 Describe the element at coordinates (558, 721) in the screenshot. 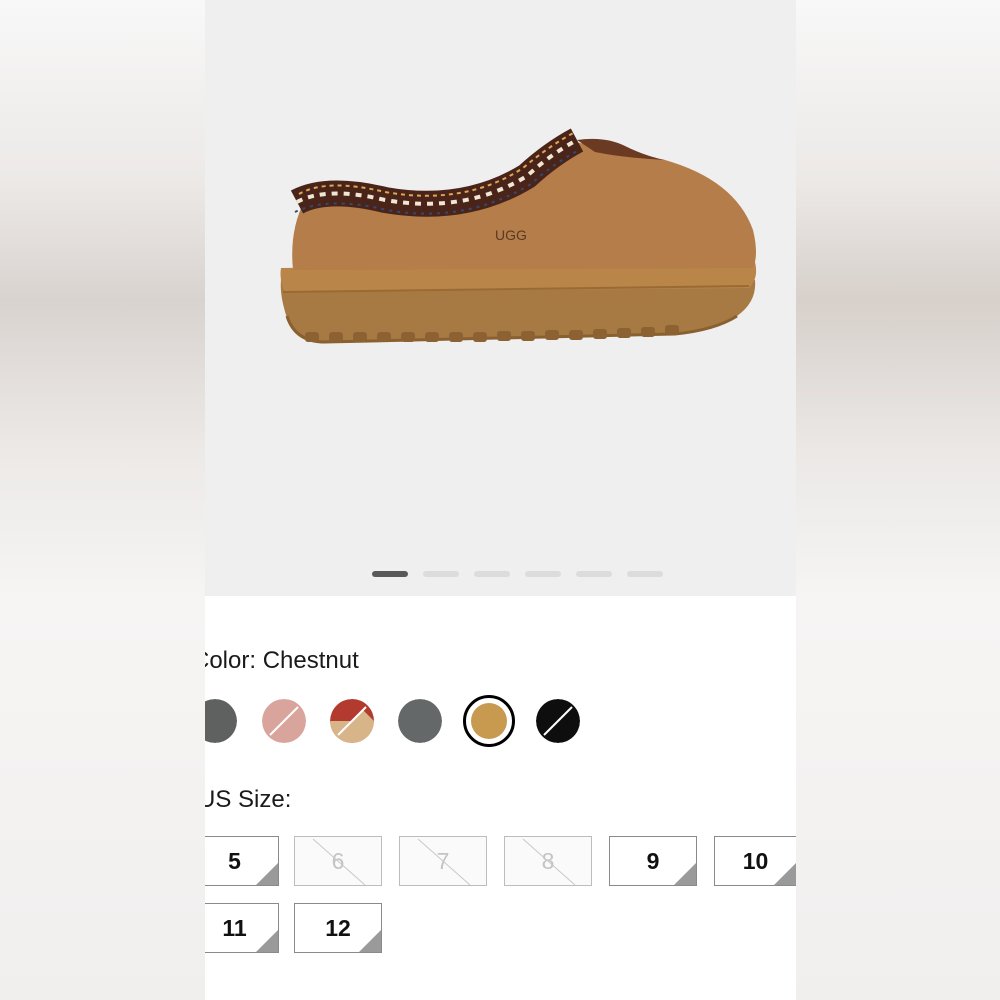

I see `color-swatch-black` at that location.